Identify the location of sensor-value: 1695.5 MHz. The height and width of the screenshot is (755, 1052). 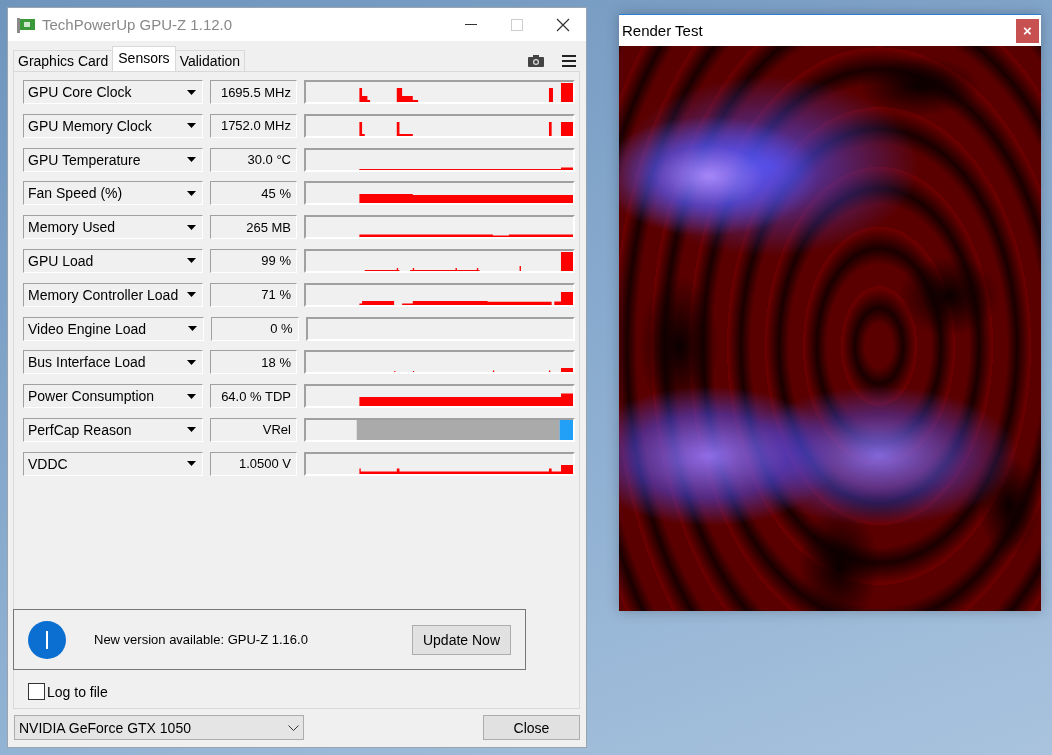
(253, 92).